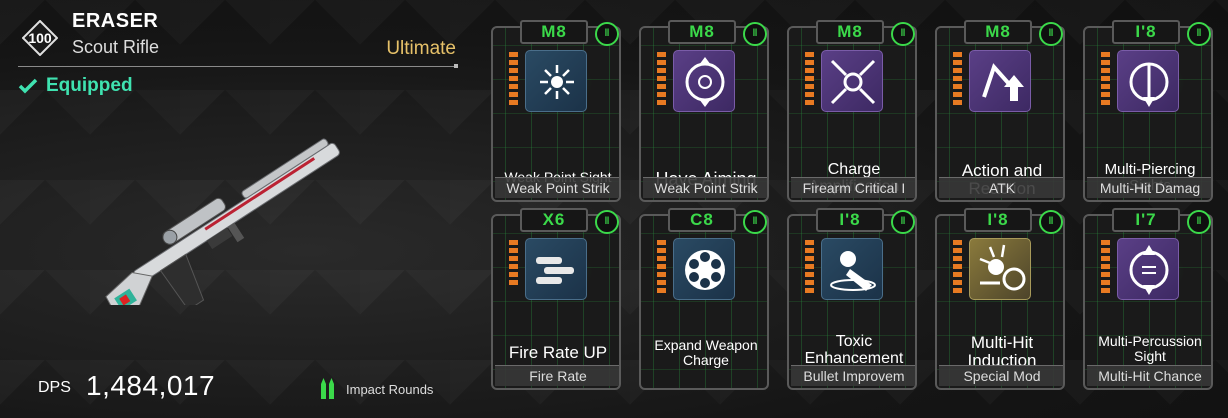  What do you see at coordinates (1000, 114) in the screenshot?
I see `module-frame: Action and ReactionATK` at bounding box center [1000, 114].